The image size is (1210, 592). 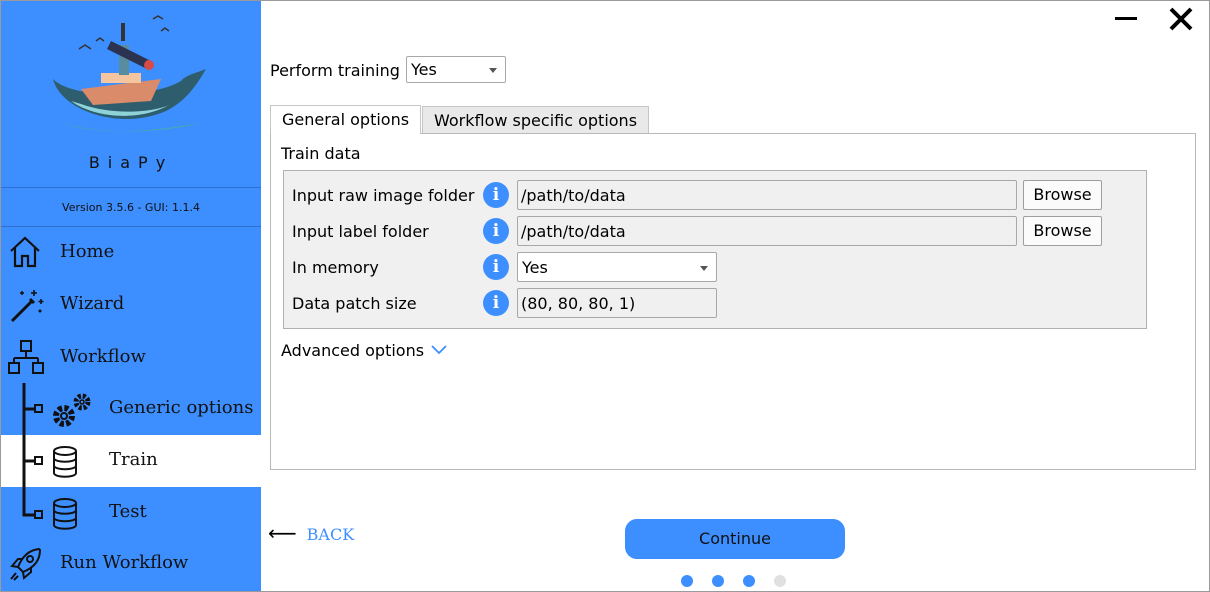 I want to click on perform-training-select: Yes, so click(x=456, y=69).